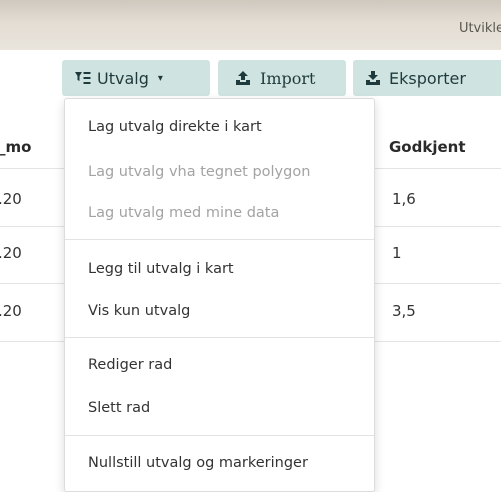 The width and height of the screenshot is (501, 492). What do you see at coordinates (160, 78) in the screenshot?
I see `chevron-down-icon: ▾` at bounding box center [160, 78].